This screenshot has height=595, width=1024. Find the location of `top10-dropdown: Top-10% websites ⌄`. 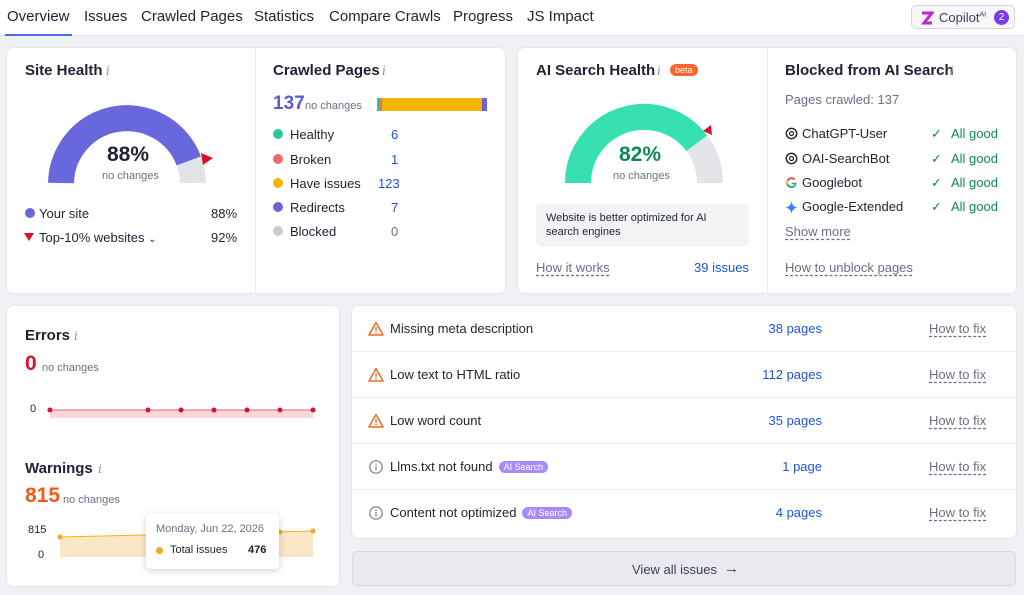

top10-dropdown: Top-10% websites ⌄ is located at coordinates (98, 237).